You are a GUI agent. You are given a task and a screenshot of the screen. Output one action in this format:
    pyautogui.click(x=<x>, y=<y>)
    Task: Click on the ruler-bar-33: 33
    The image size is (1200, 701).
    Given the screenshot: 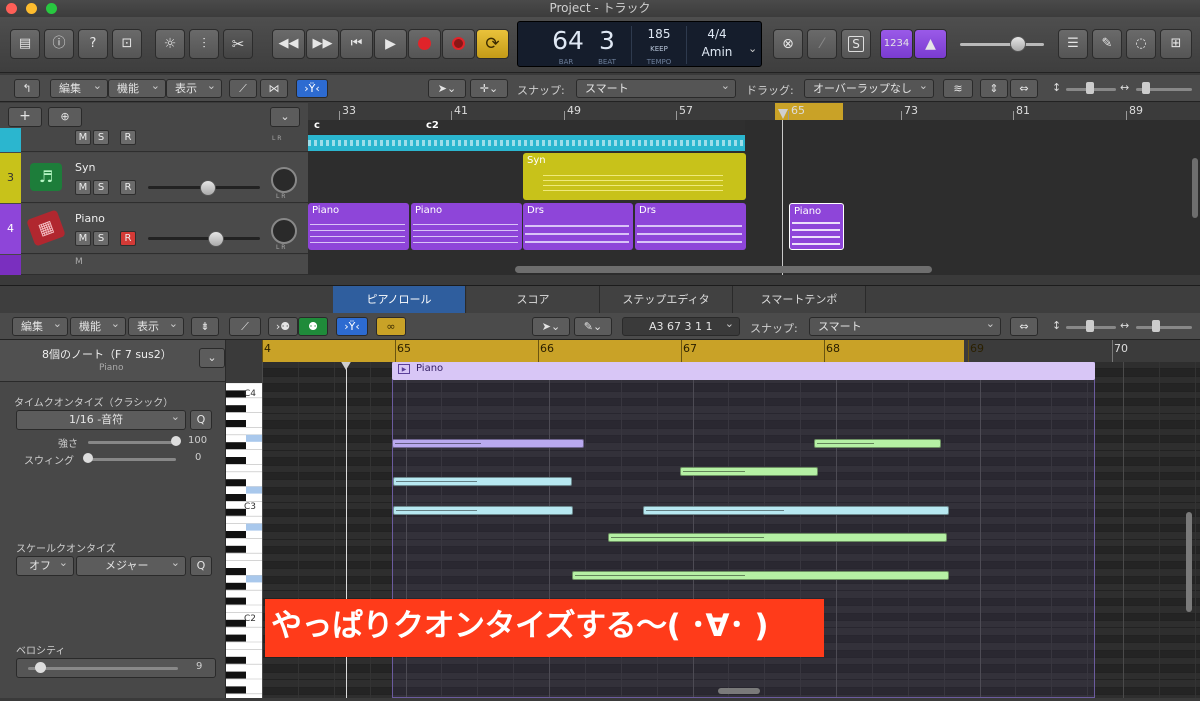 What is the action you would take?
    pyautogui.click(x=349, y=110)
    